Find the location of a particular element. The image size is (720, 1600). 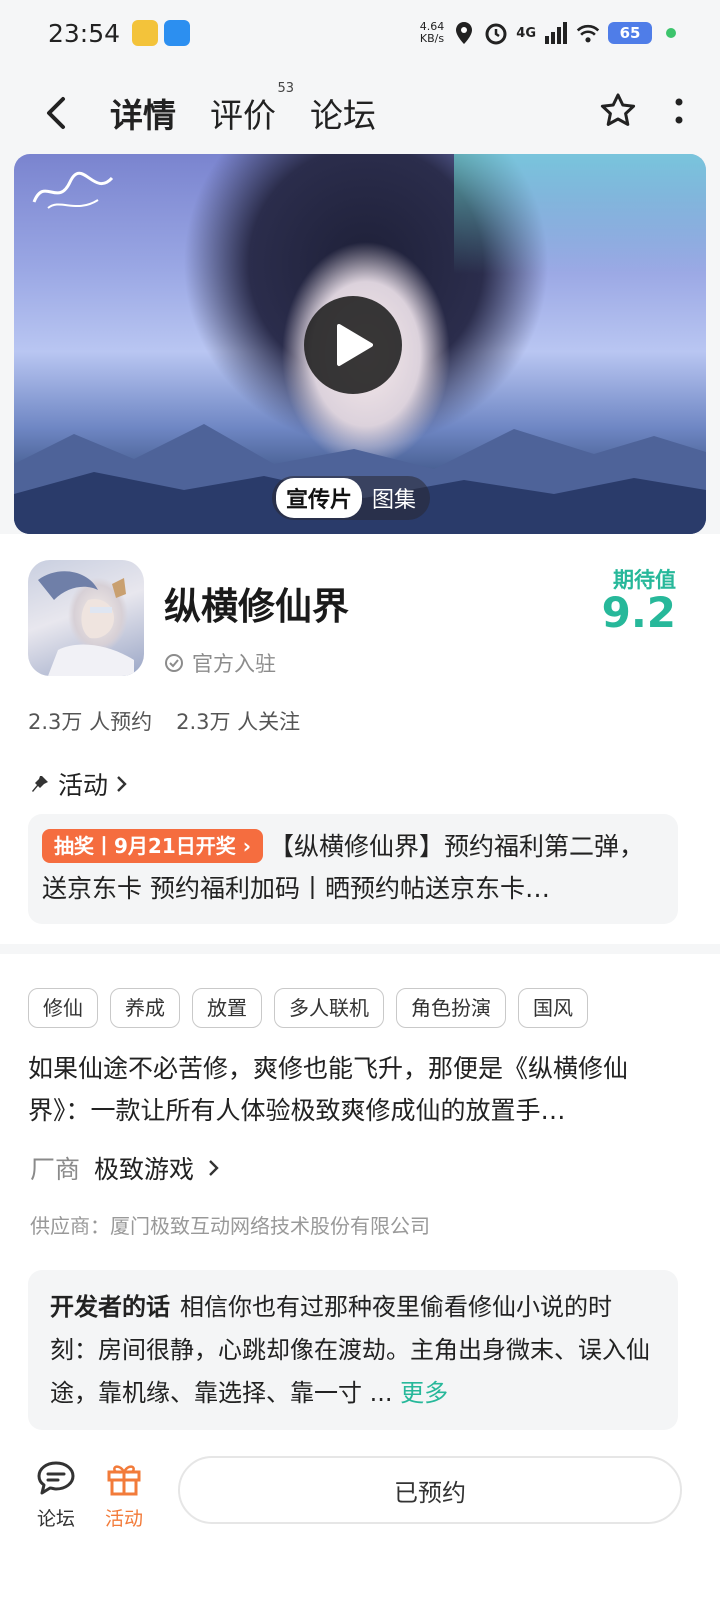

tag-chip: 养成 is located at coordinates (145, 1008).